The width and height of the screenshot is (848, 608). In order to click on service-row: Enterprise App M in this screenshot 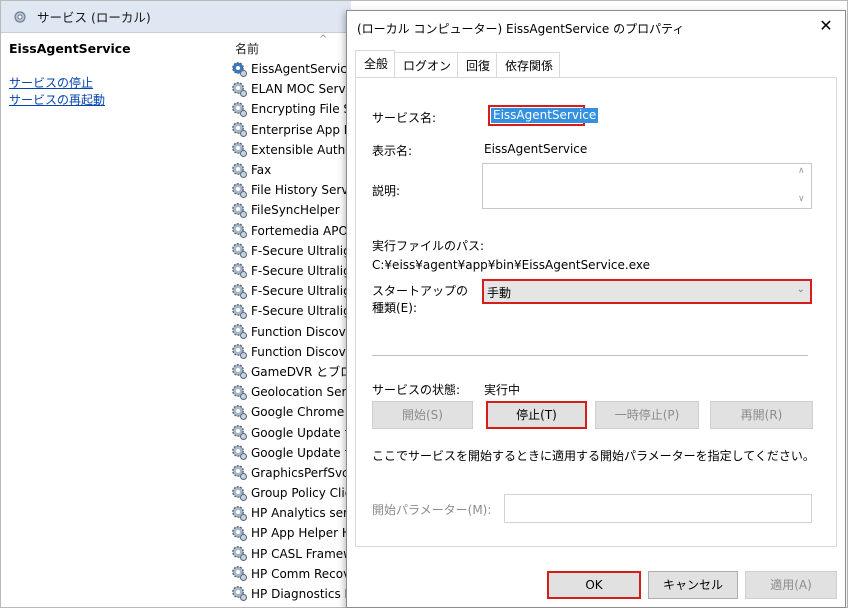, I will do `click(295, 130)`.